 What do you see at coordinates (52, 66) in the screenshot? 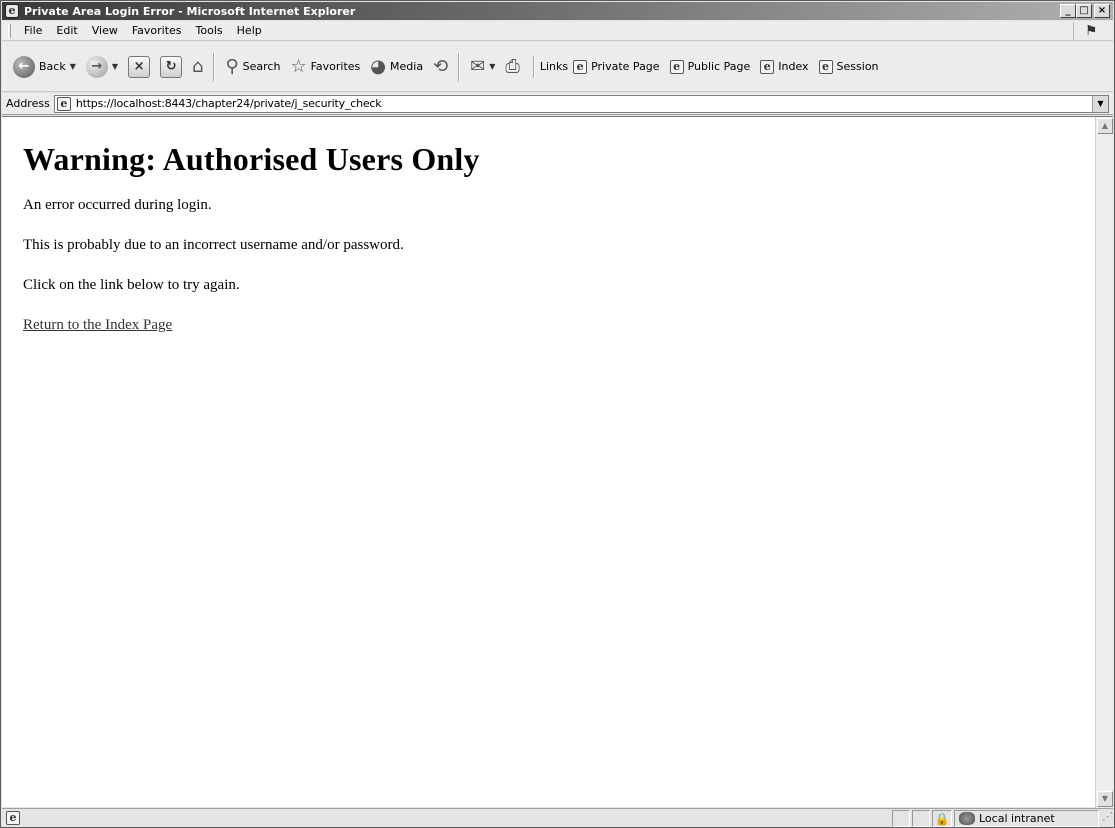
I see `back-label: Back` at bounding box center [52, 66].